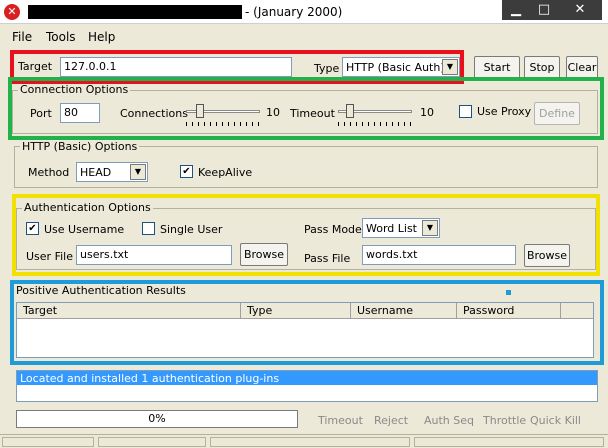  What do you see at coordinates (154, 255) in the screenshot?
I see `user-file-input: users.txt` at bounding box center [154, 255].